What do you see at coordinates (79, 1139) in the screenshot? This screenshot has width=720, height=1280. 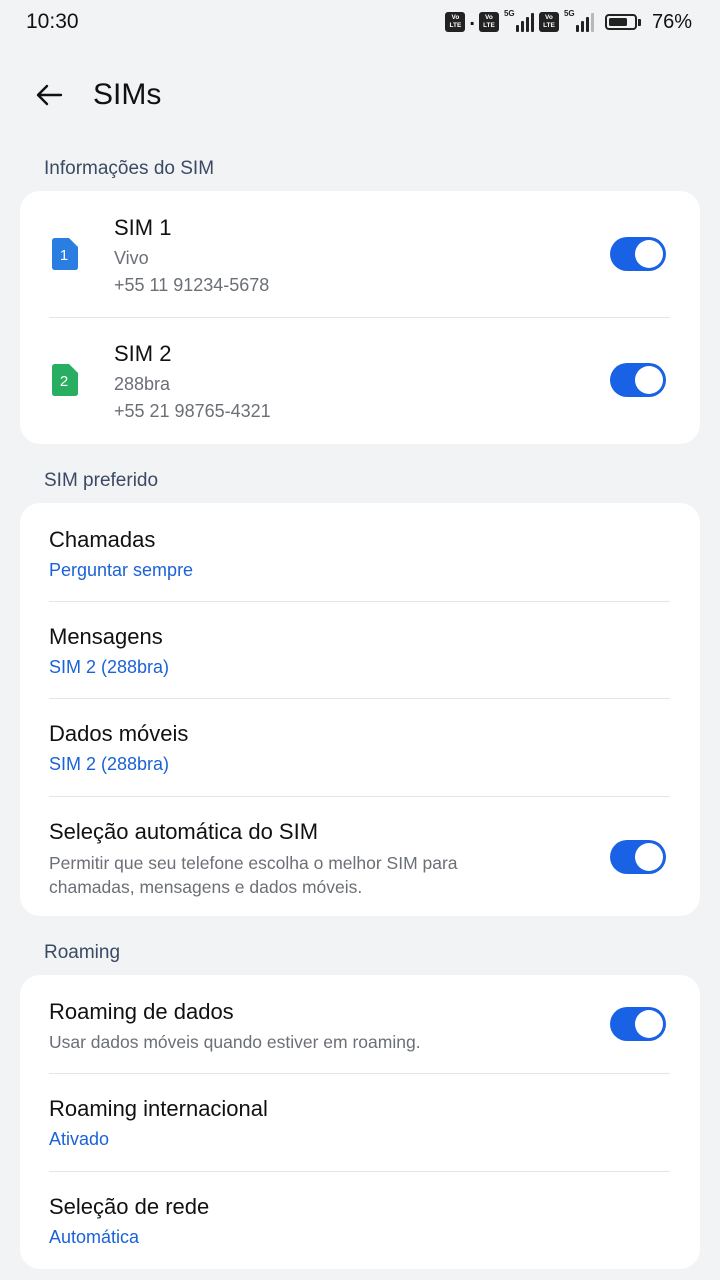 I see `item-value: Ativado` at bounding box center [79, 1139].